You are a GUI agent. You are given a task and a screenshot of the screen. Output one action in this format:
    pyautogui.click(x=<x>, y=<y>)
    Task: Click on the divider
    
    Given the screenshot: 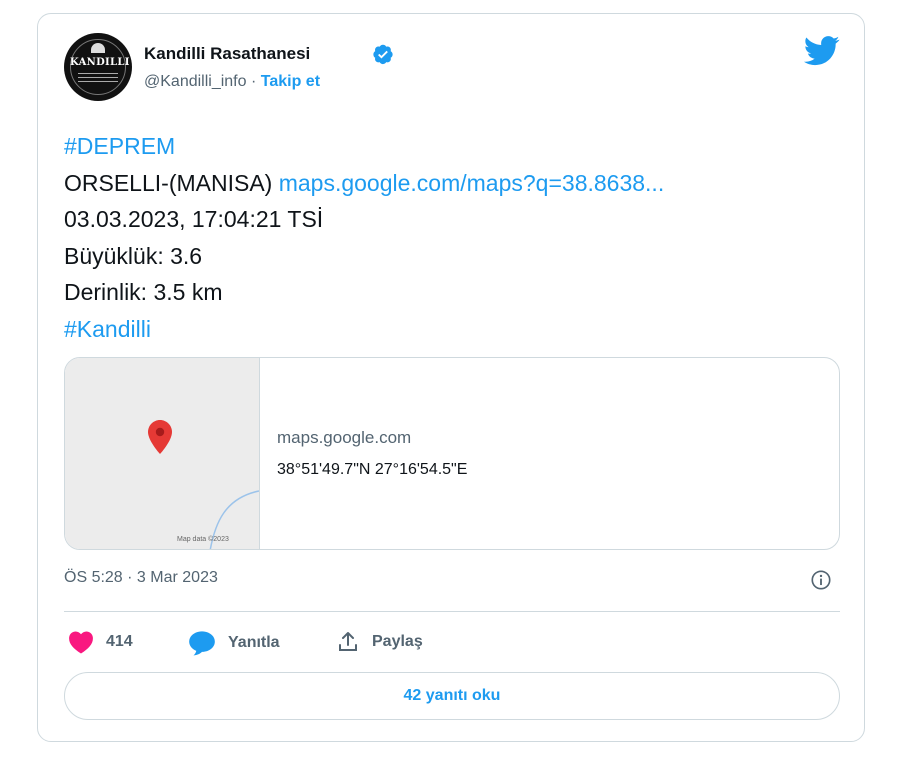 What is the action you would take?
    pyautogui.click(x=452, y=611)
    